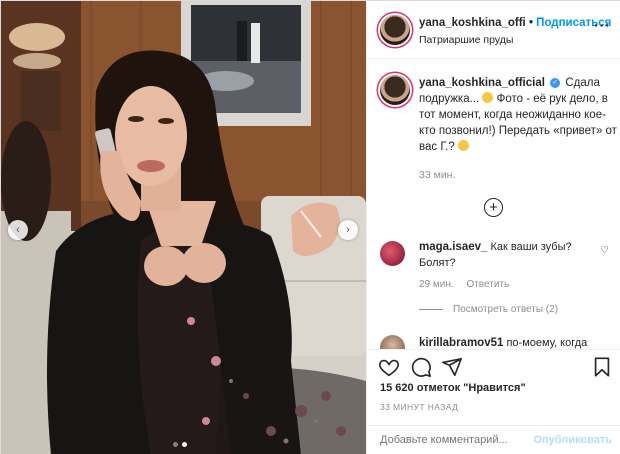 Image resolution: width=620 pixels, height=454 pixels. I want to click on post-timestamp: 33 МИНУТ НАЗАД, so click(419, 407).